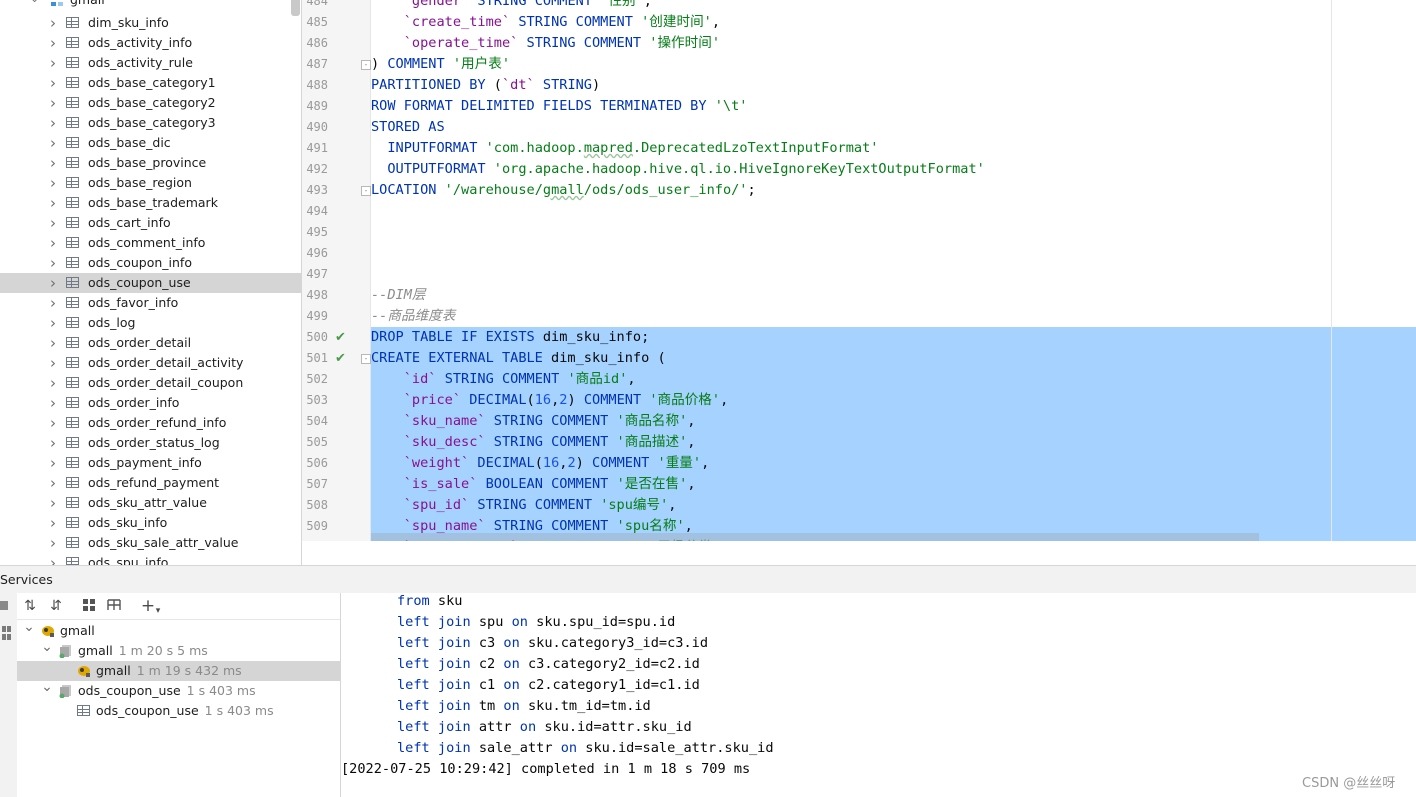 The width and height of the screenshot is (1416, 797). I want to click on tree-item: › ods_base_category2, so click(150, 103).